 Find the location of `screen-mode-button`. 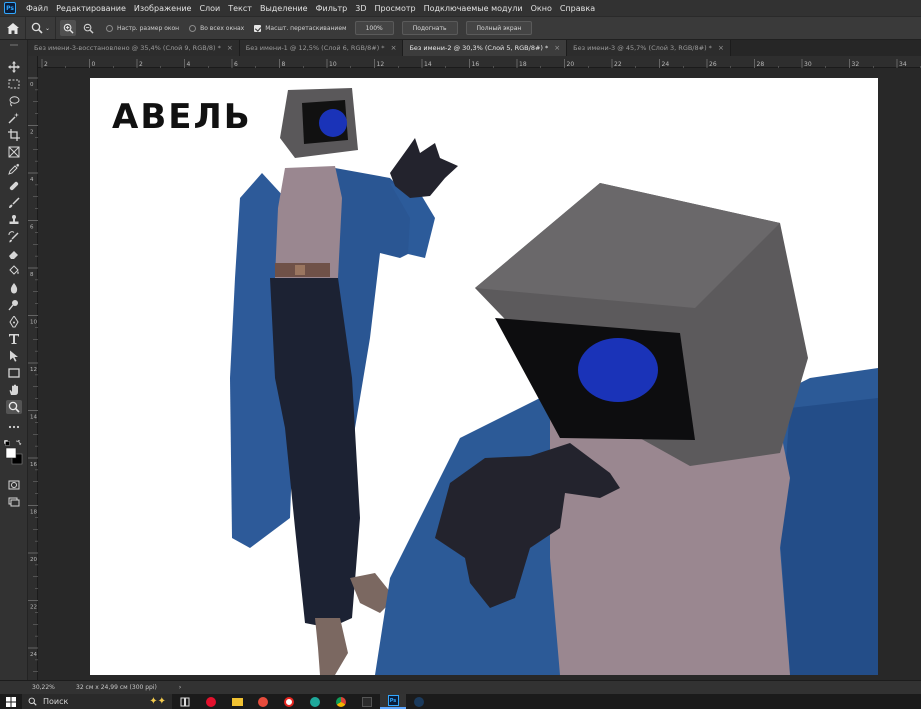

screen-mode-button is located at coordinates (14, 502).